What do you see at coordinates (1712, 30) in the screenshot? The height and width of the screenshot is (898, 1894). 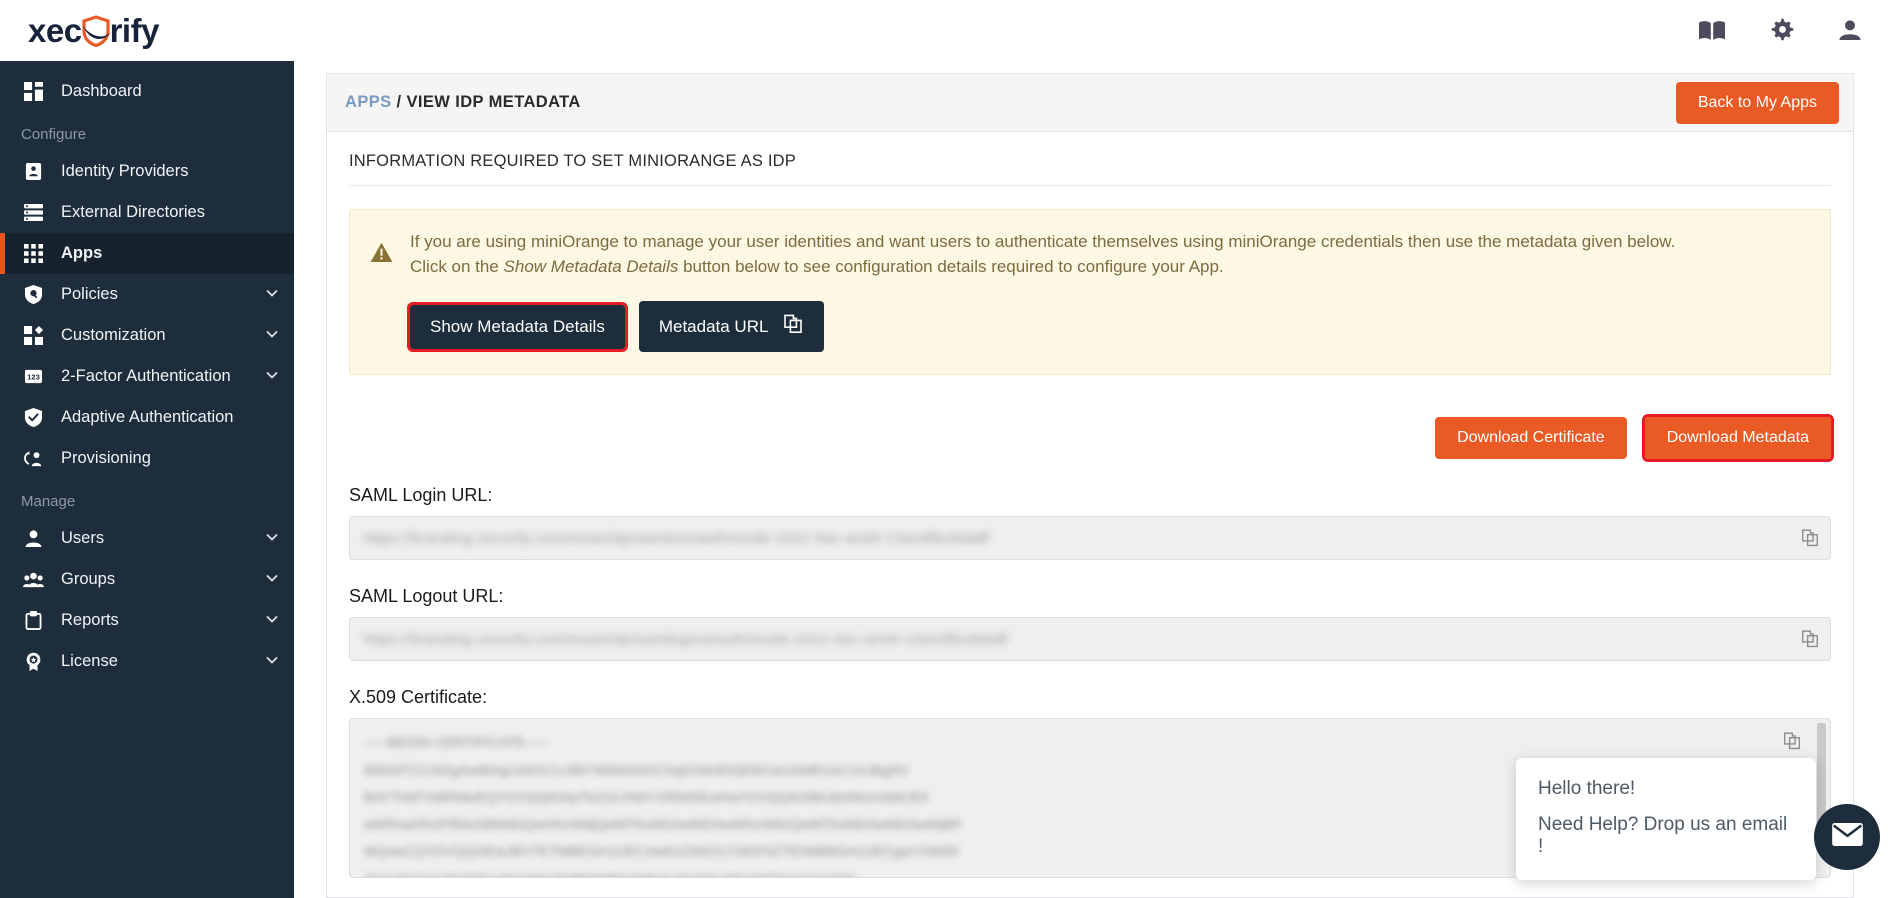 I see `book-icon` at bounding box center [1712, 30].